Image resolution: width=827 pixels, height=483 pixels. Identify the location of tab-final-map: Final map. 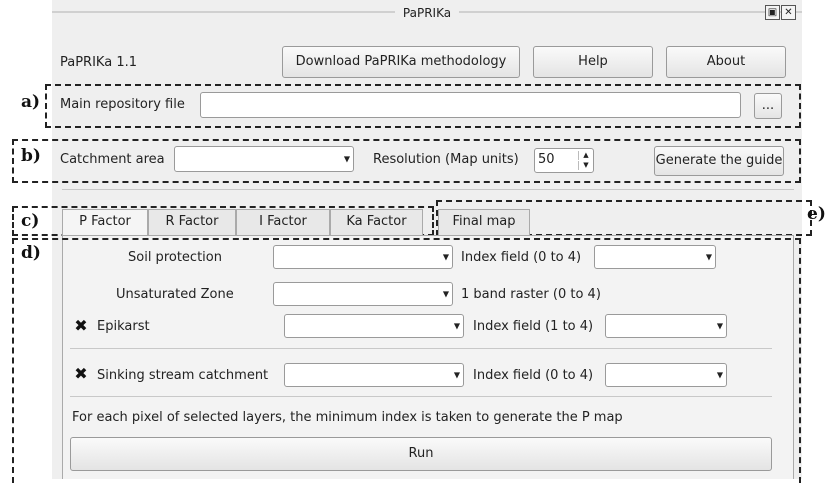
(484, 222).